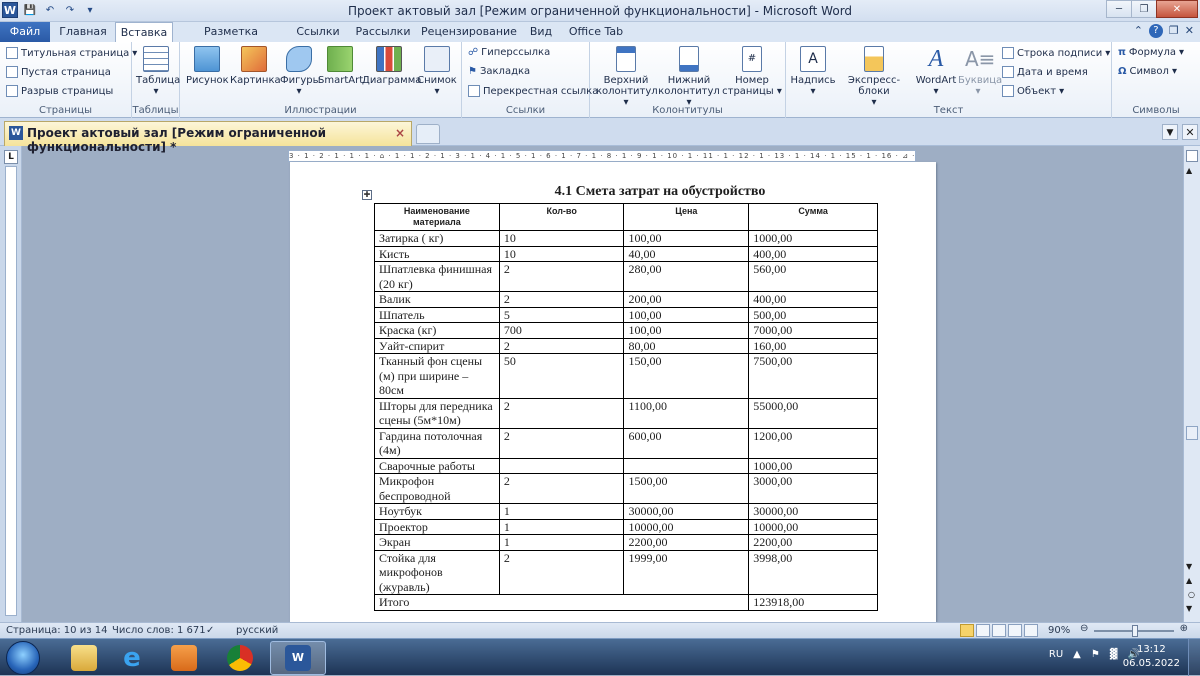 This screenshot has height=676, width=1200. What do you see at coordinates (686, 299) in the screenshot?
I see `table-cell: 200,00` at bounding box center [686, 299].